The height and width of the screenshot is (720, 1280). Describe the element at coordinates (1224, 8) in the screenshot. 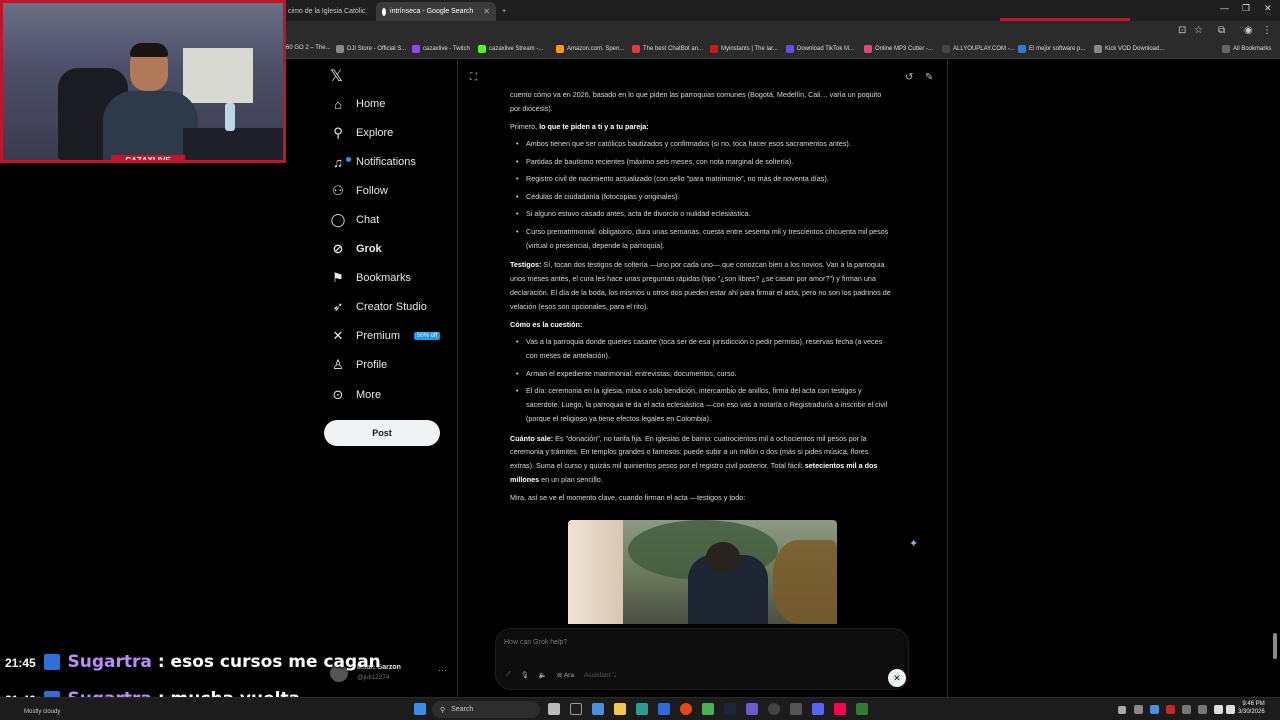

I see `minimize-icon: —` at that location.